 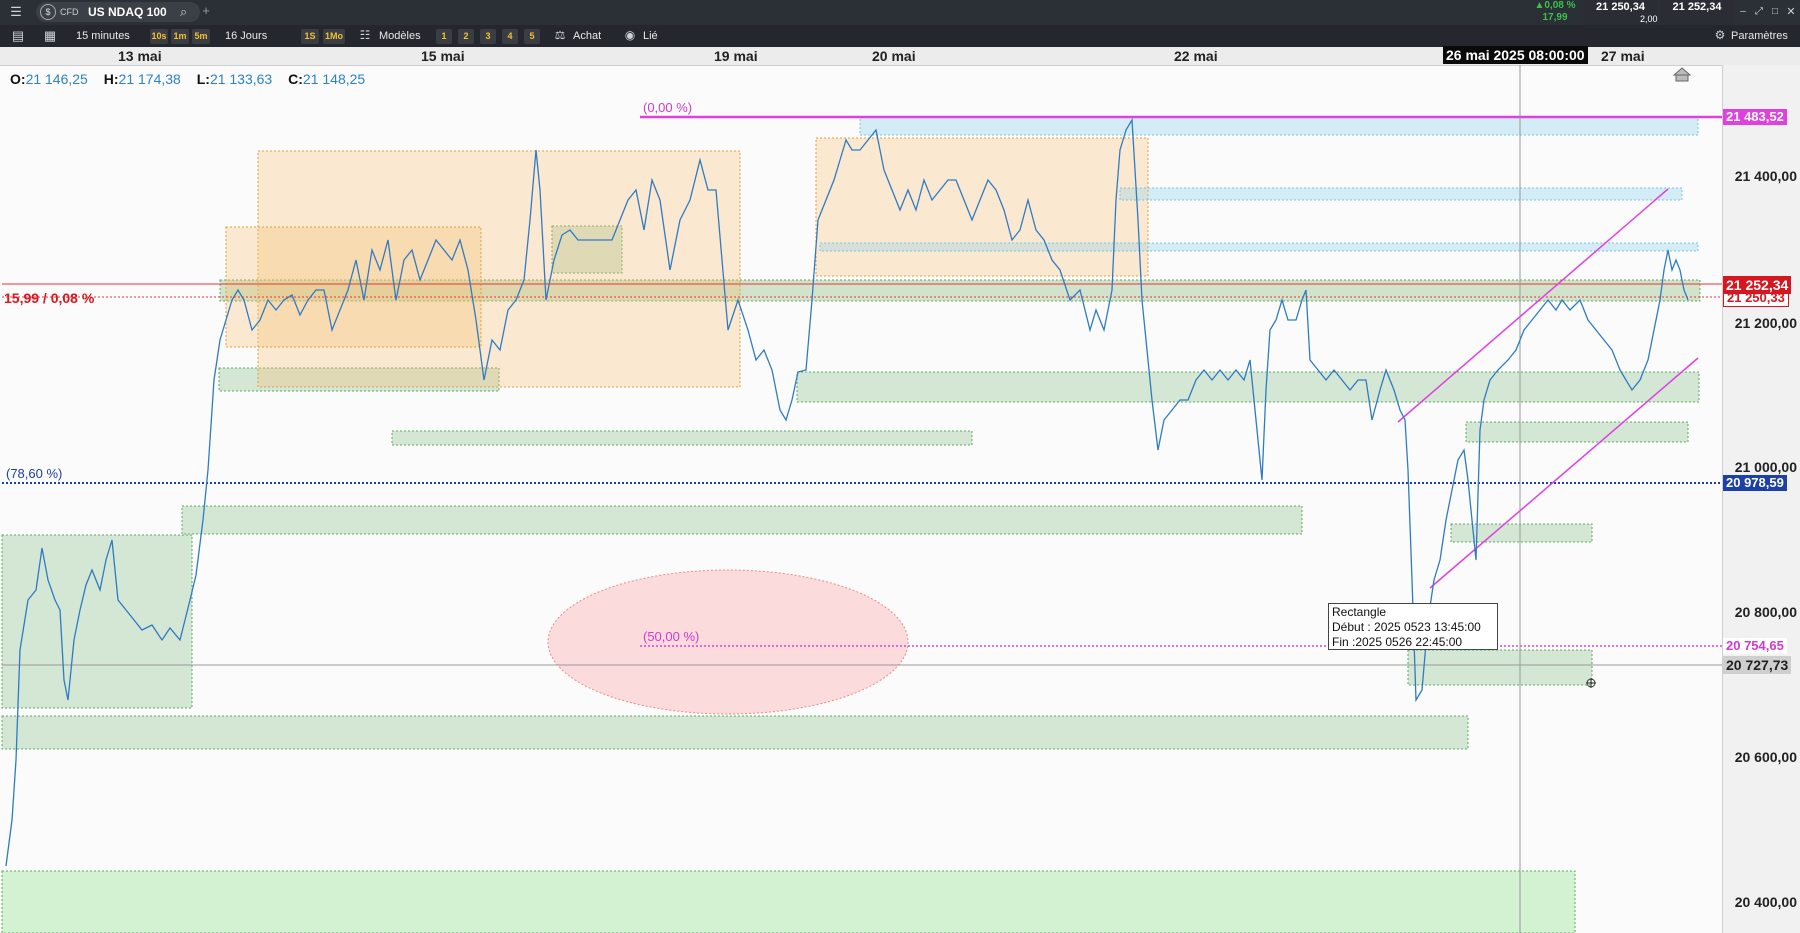 I want to click on interval-1m-button: 1m, so click(x=180, y=36).